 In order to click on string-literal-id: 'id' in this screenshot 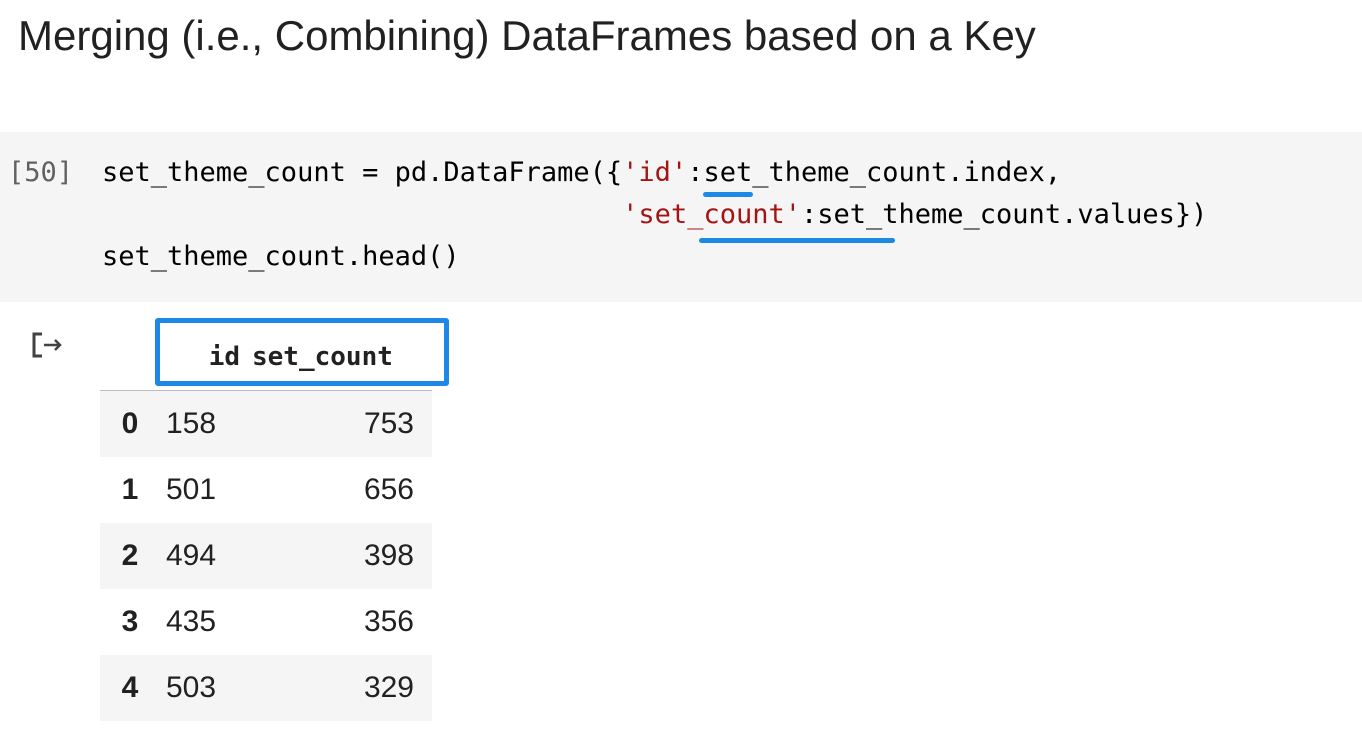, I will do `click(655, 172)`.